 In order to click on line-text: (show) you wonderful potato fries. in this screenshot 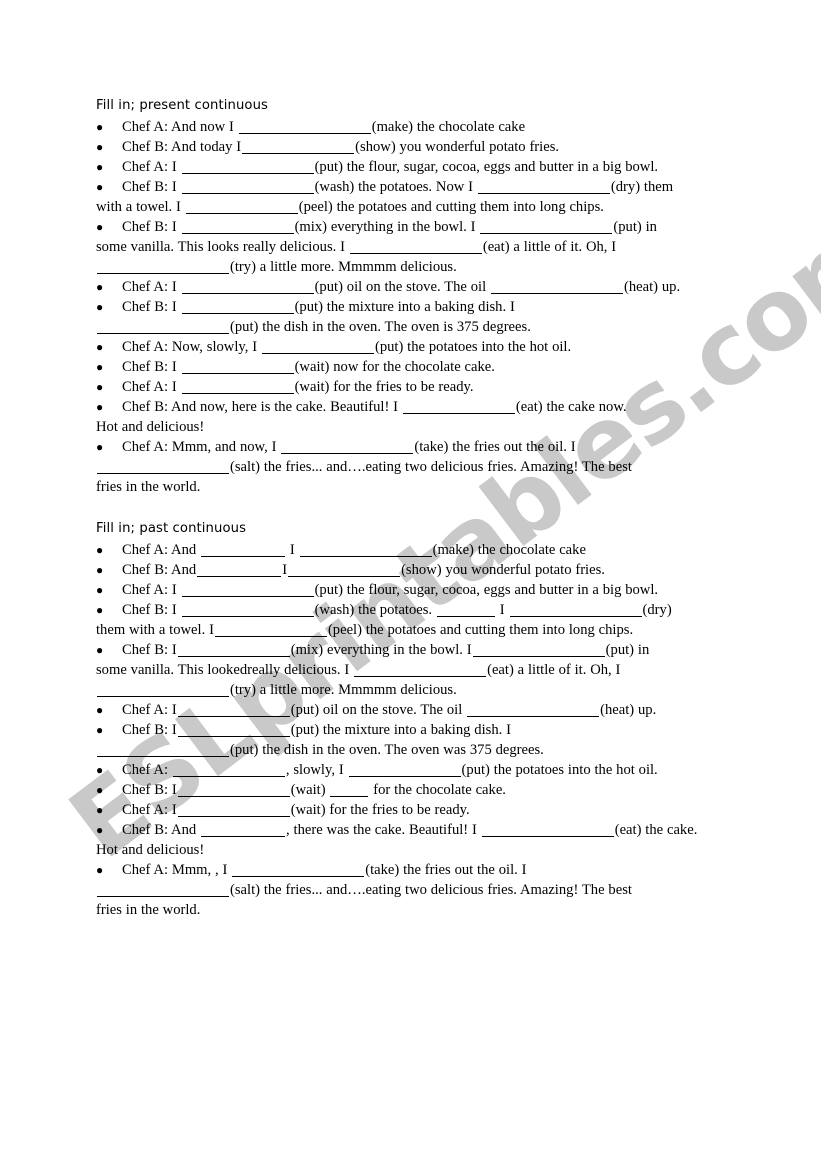, I will do `click(457, 147)`.